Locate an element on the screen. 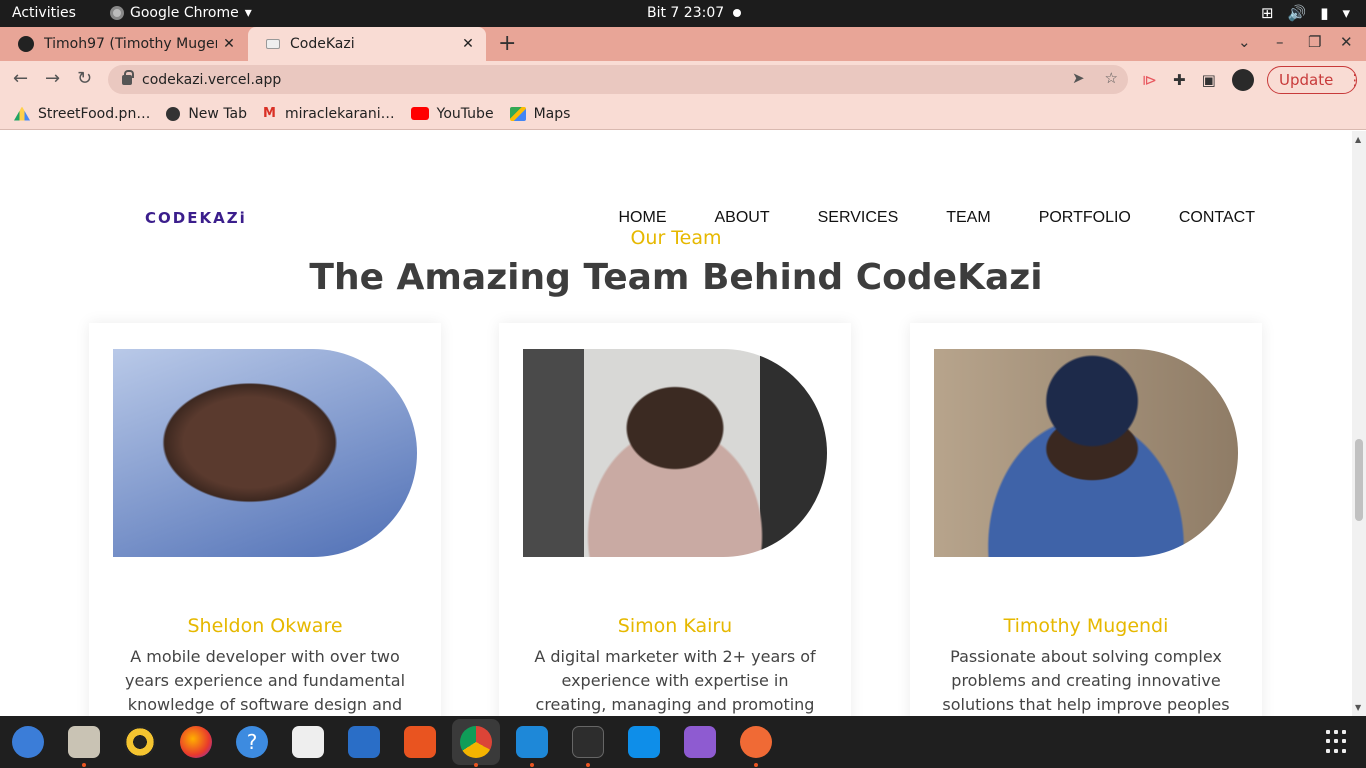 This screenshot has height=768, width=1366. nav-contact: CONTACT is located at coordinates (1217, 218).